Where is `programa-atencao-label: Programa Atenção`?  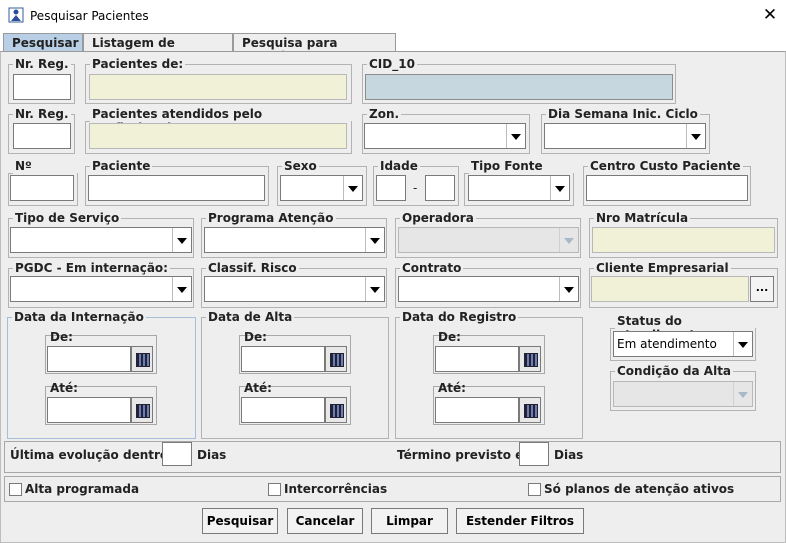 programa-atencao-label: Programa Atenção is located at coordinates (271, 218).